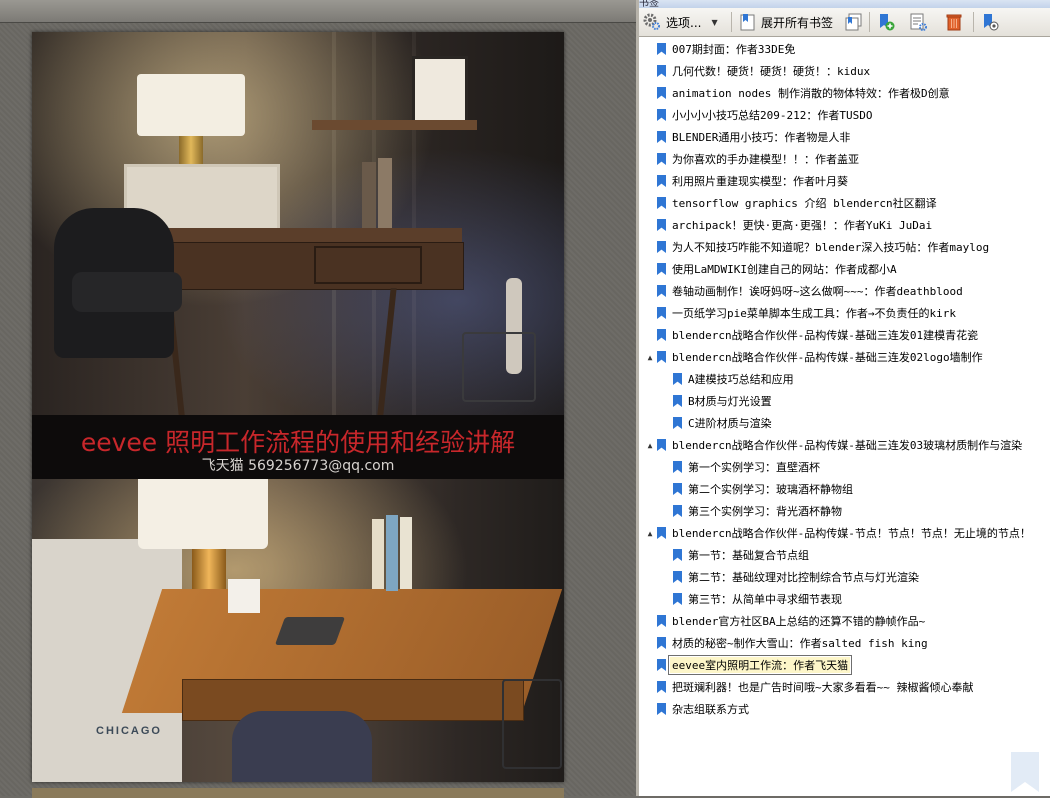 Image resolution: width=1050 pixels, height=798 pixels. I want to click on bookmark-item: 几何代数！硬货！硬货！硬货！：kidux, so click(844, 71).